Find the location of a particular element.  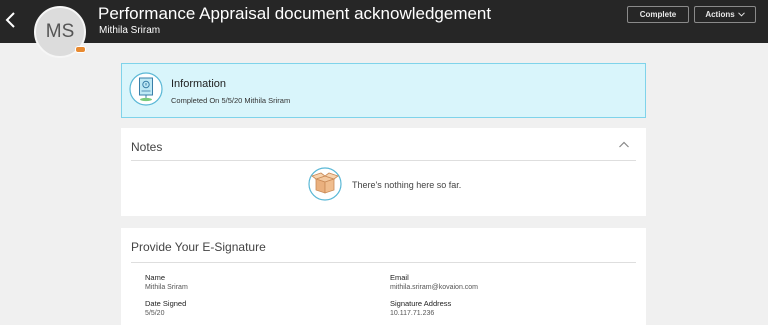

notes-empty-text: There's nothing here so far. is located at coordinates (407, 185).